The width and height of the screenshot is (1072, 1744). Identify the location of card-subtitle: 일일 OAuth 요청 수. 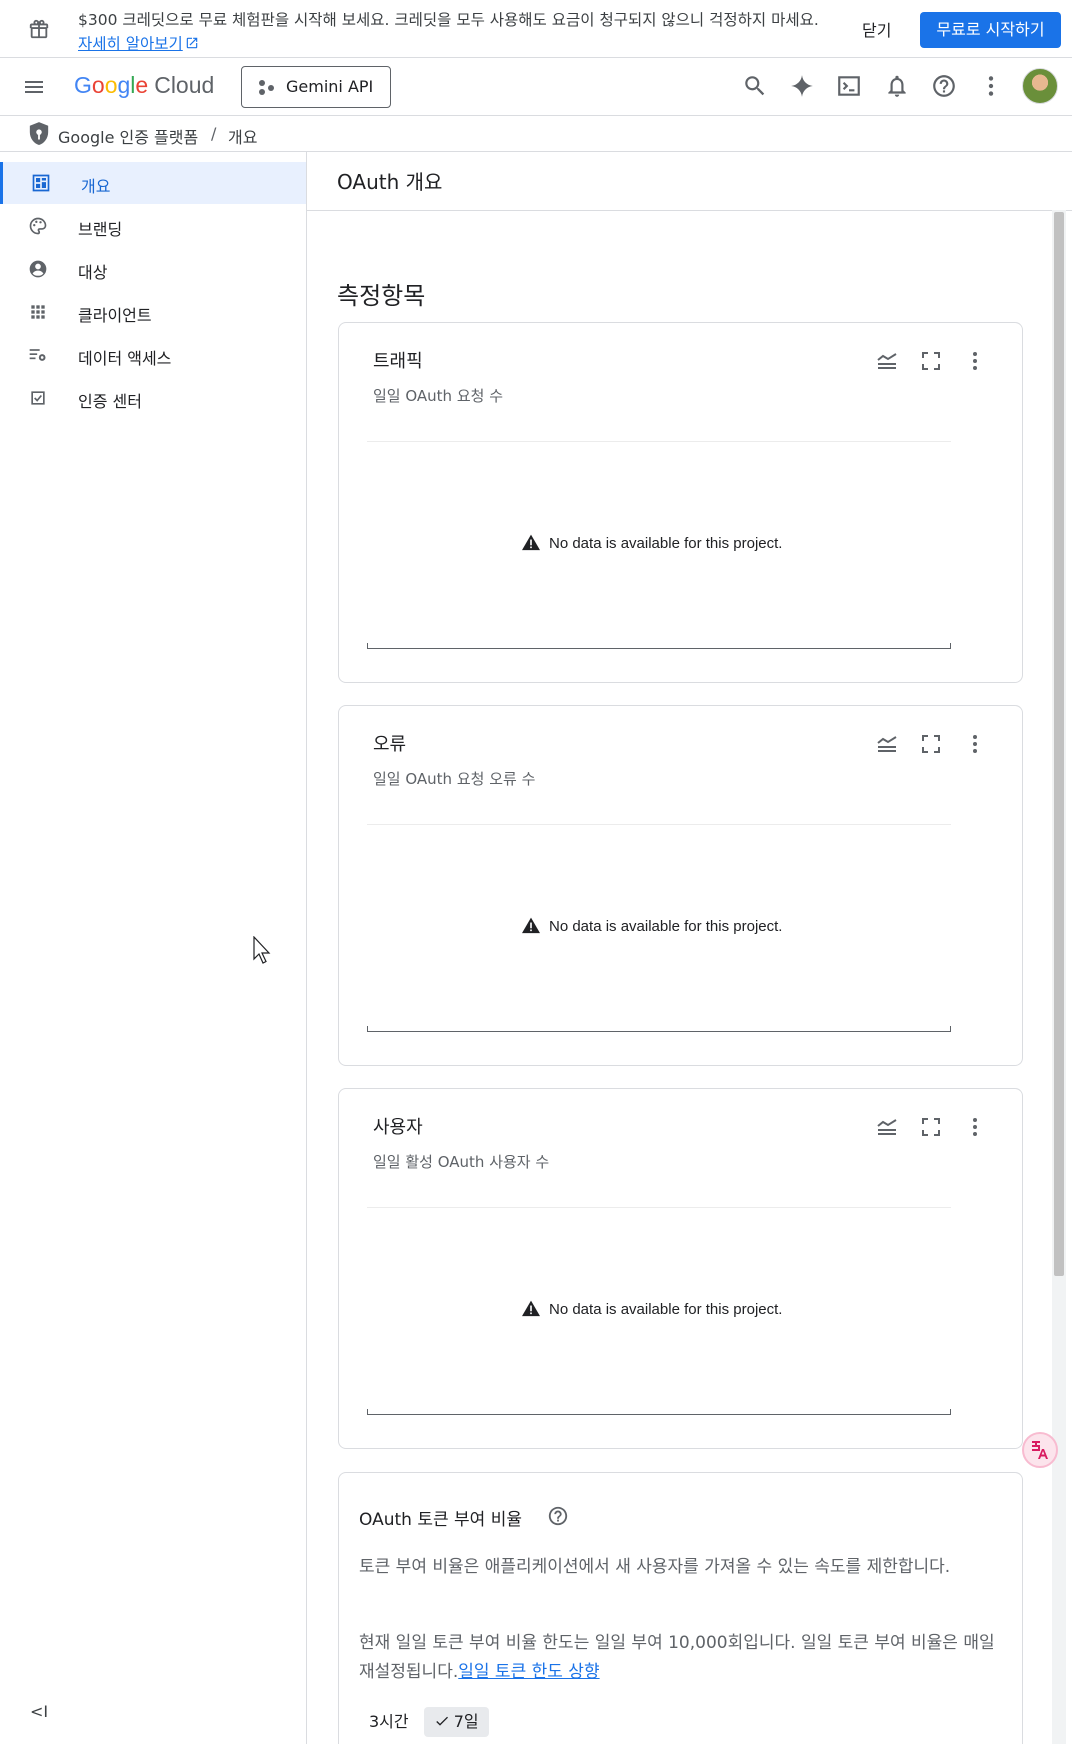
(438, 396).